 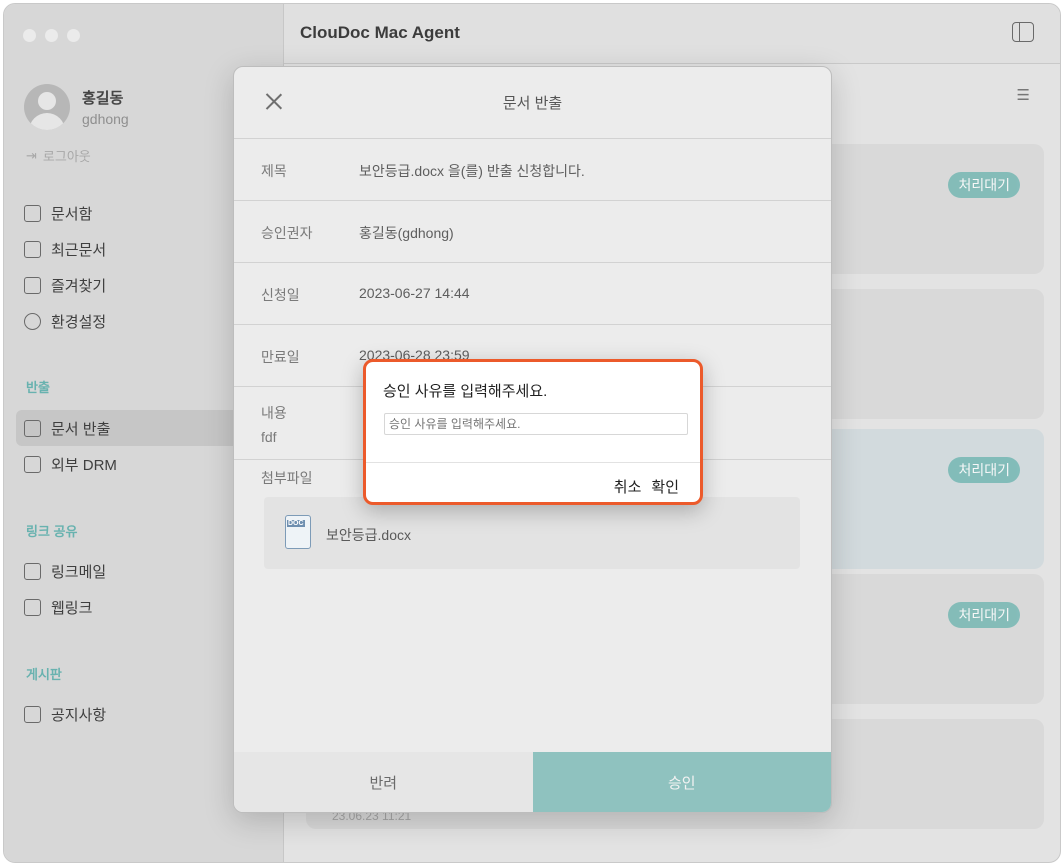 What do you see at coordinates (32, 714) in the screenshot?
I see `megaphone-icon` at bounding box center [32, 714].